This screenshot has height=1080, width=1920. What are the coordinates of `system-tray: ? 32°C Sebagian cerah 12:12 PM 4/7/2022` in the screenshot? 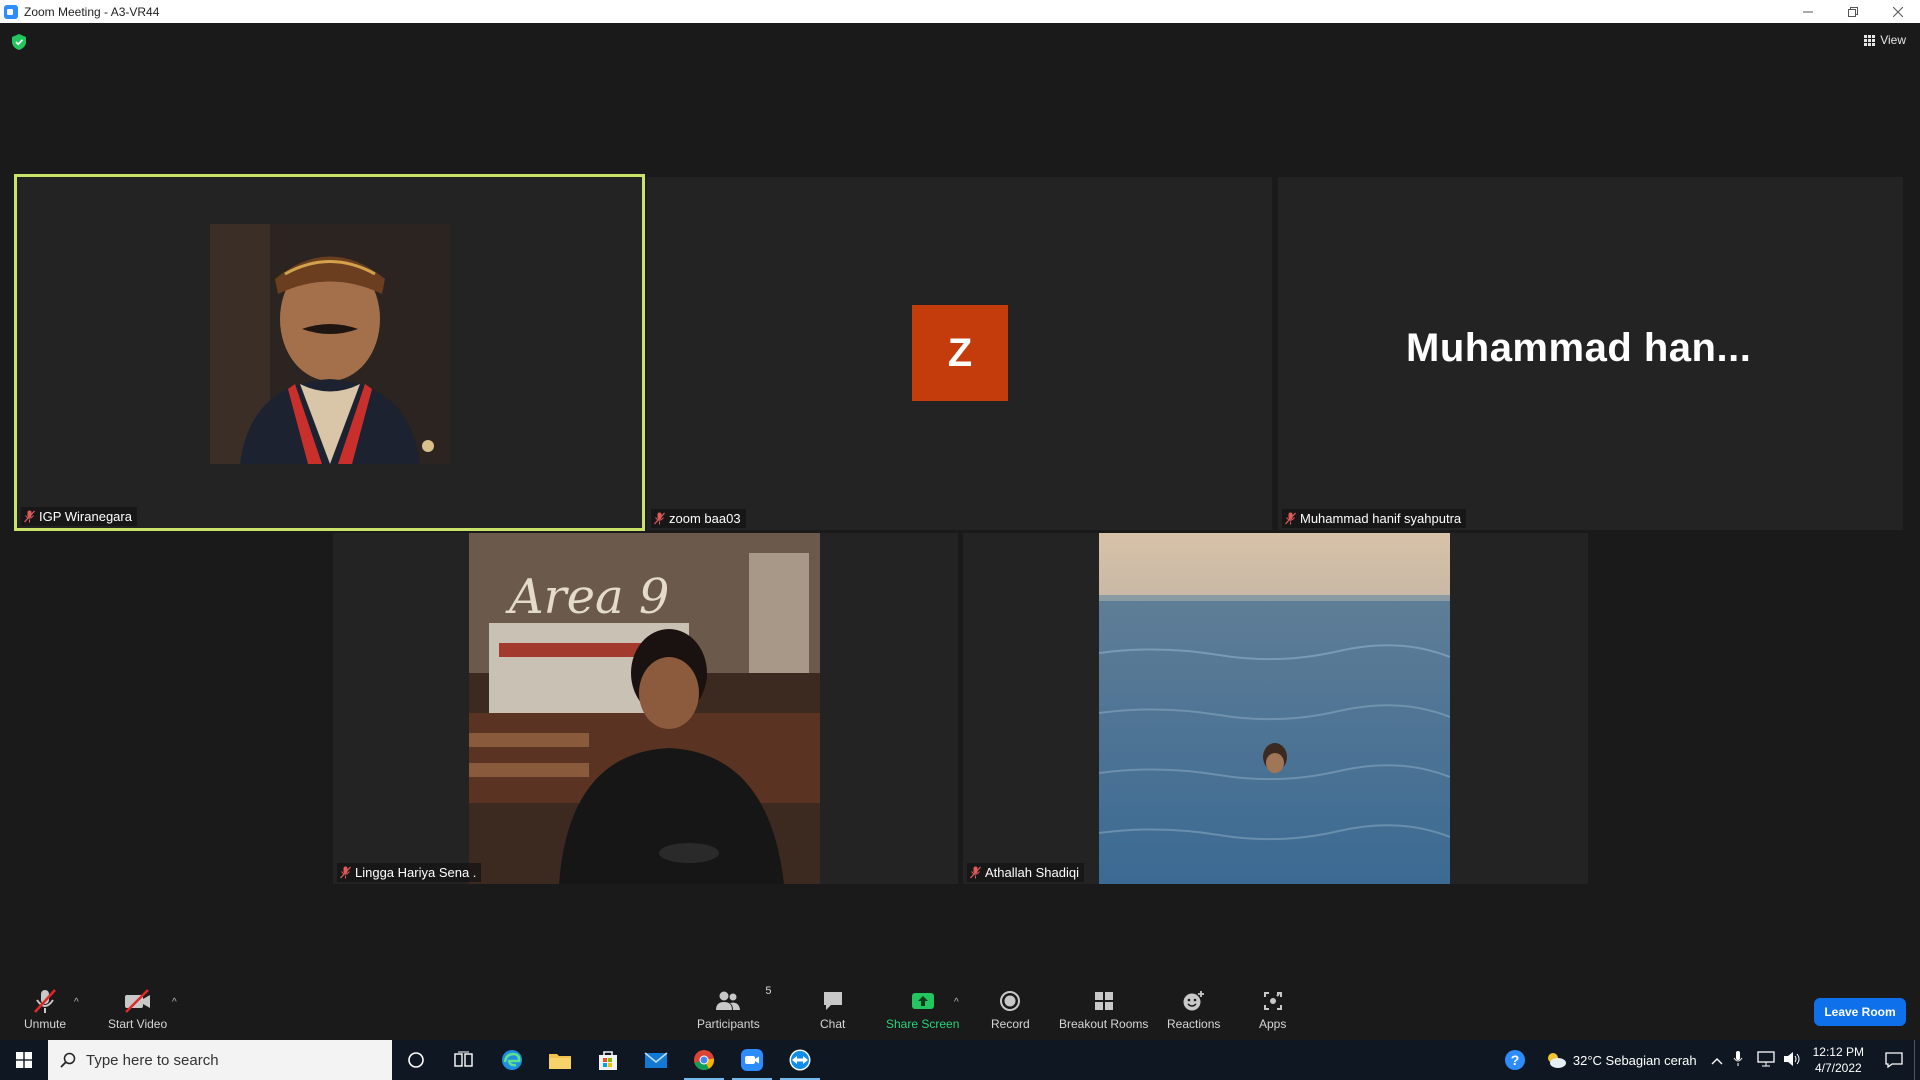 It's located at (1707, 1060).